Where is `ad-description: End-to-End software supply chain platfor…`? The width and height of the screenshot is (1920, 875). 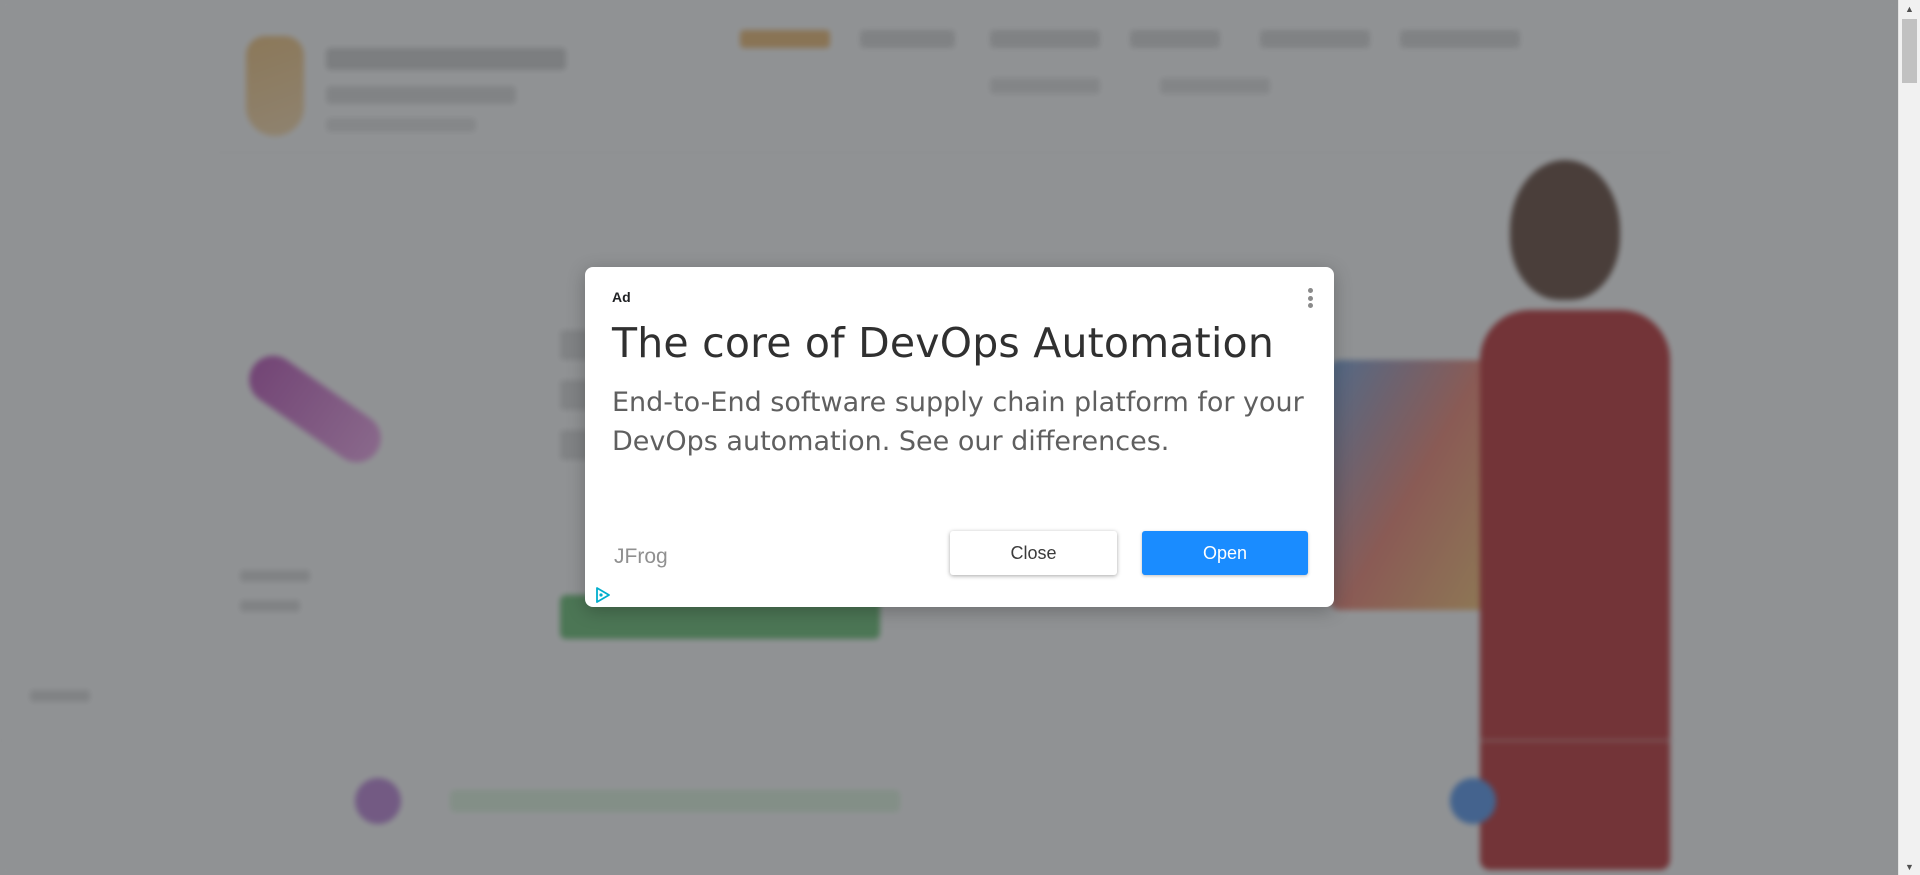 ad-description: End-to-End software supply chain platfor… is located at coordinates (962, 422).